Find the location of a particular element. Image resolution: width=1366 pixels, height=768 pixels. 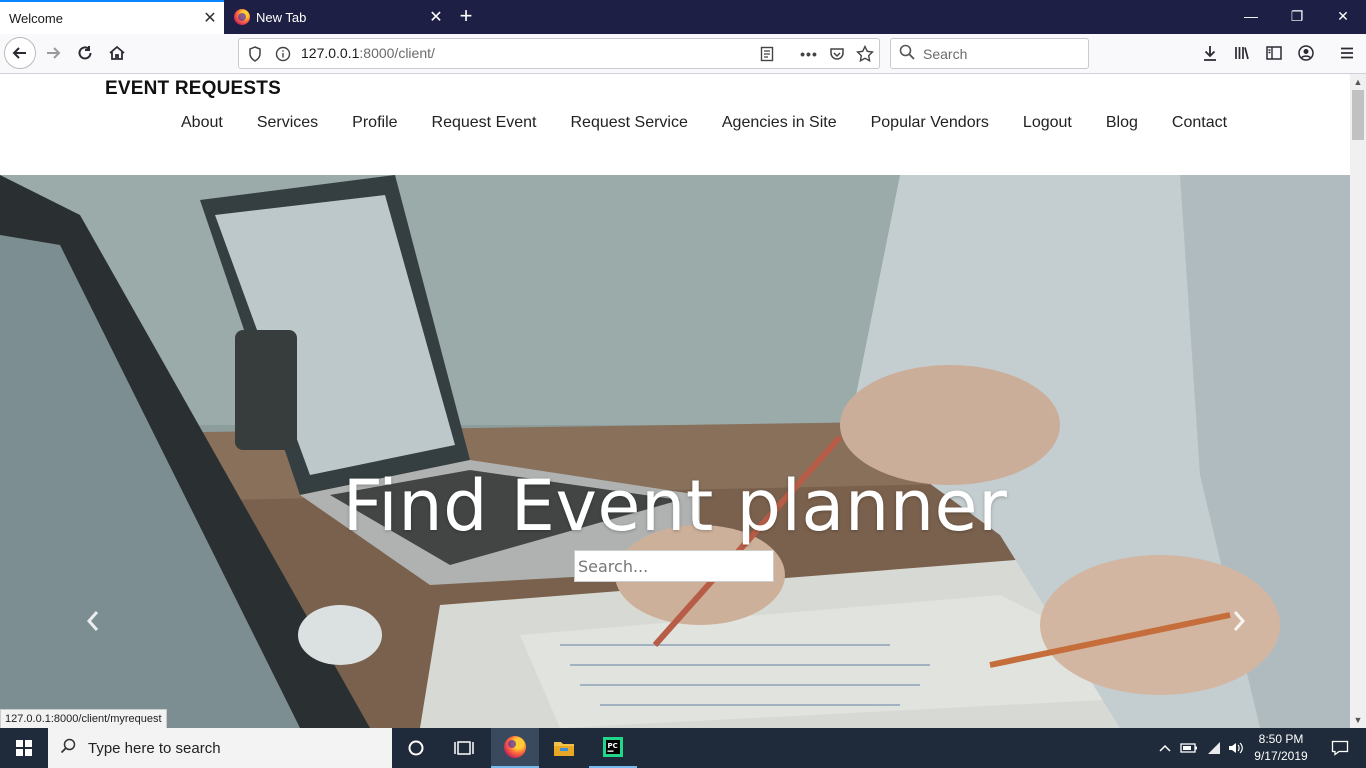

taskbar-file-explorer is located at coordinates (564, 748).